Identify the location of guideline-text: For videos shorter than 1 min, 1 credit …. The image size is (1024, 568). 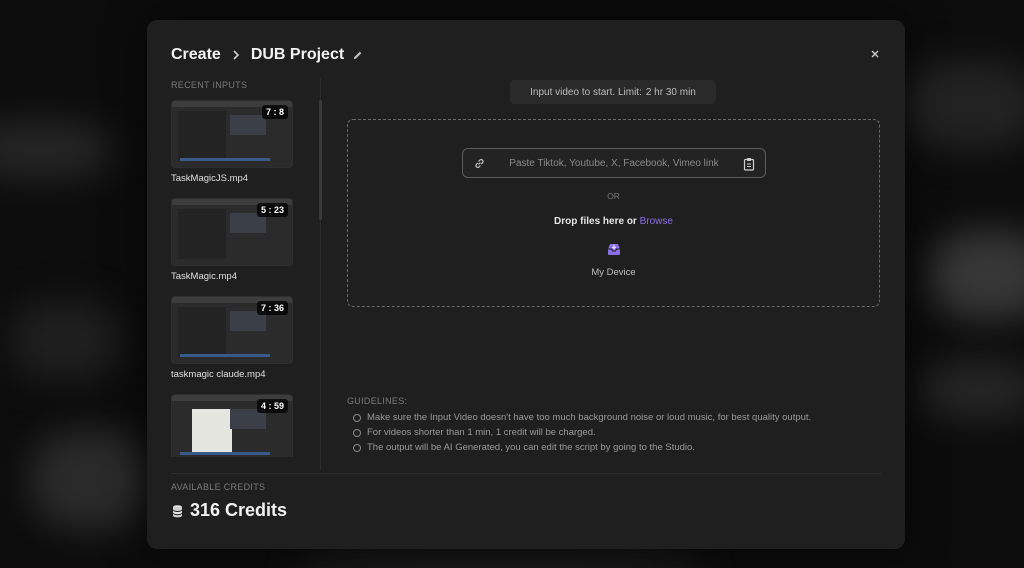
(481, 432).